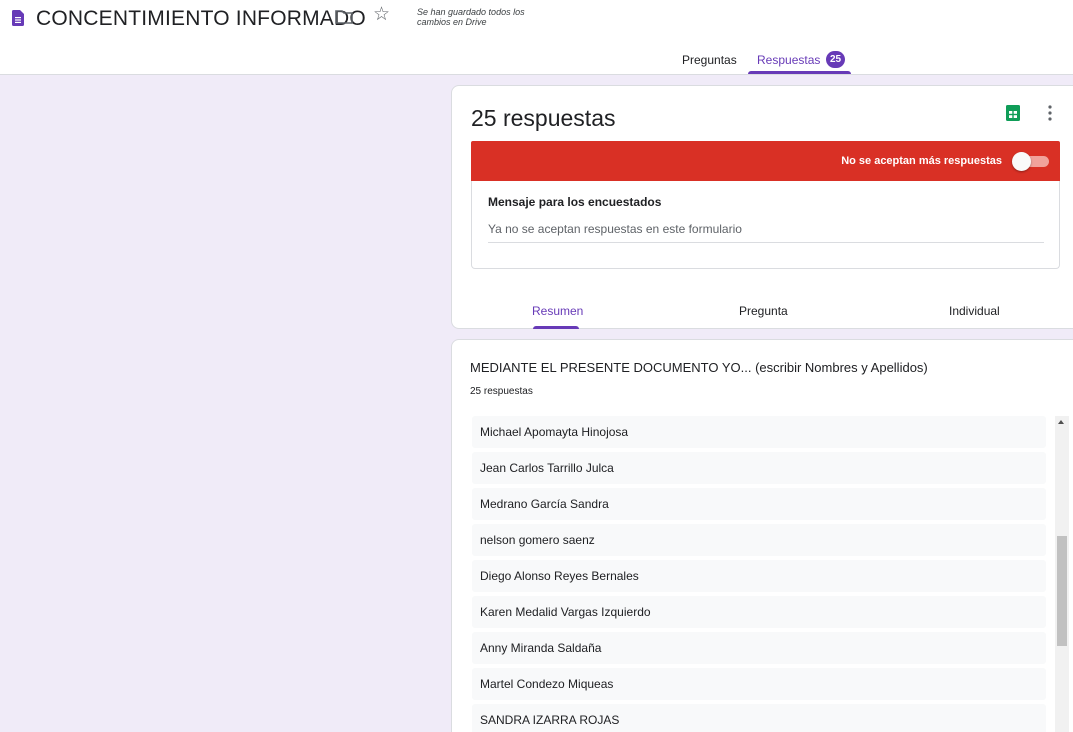 The width and height of the screenshot is (1073, 732). I want to click on list-item: Diego Alonso Reyes Bernales, so click(759, 576).